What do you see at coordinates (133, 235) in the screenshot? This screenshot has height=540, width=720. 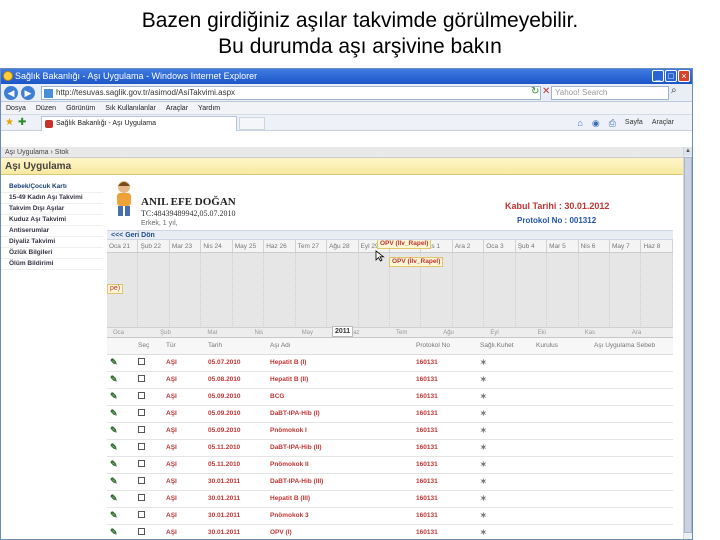 I see `back-link: <<< Geri Dön` at bounding box center [133, 235].